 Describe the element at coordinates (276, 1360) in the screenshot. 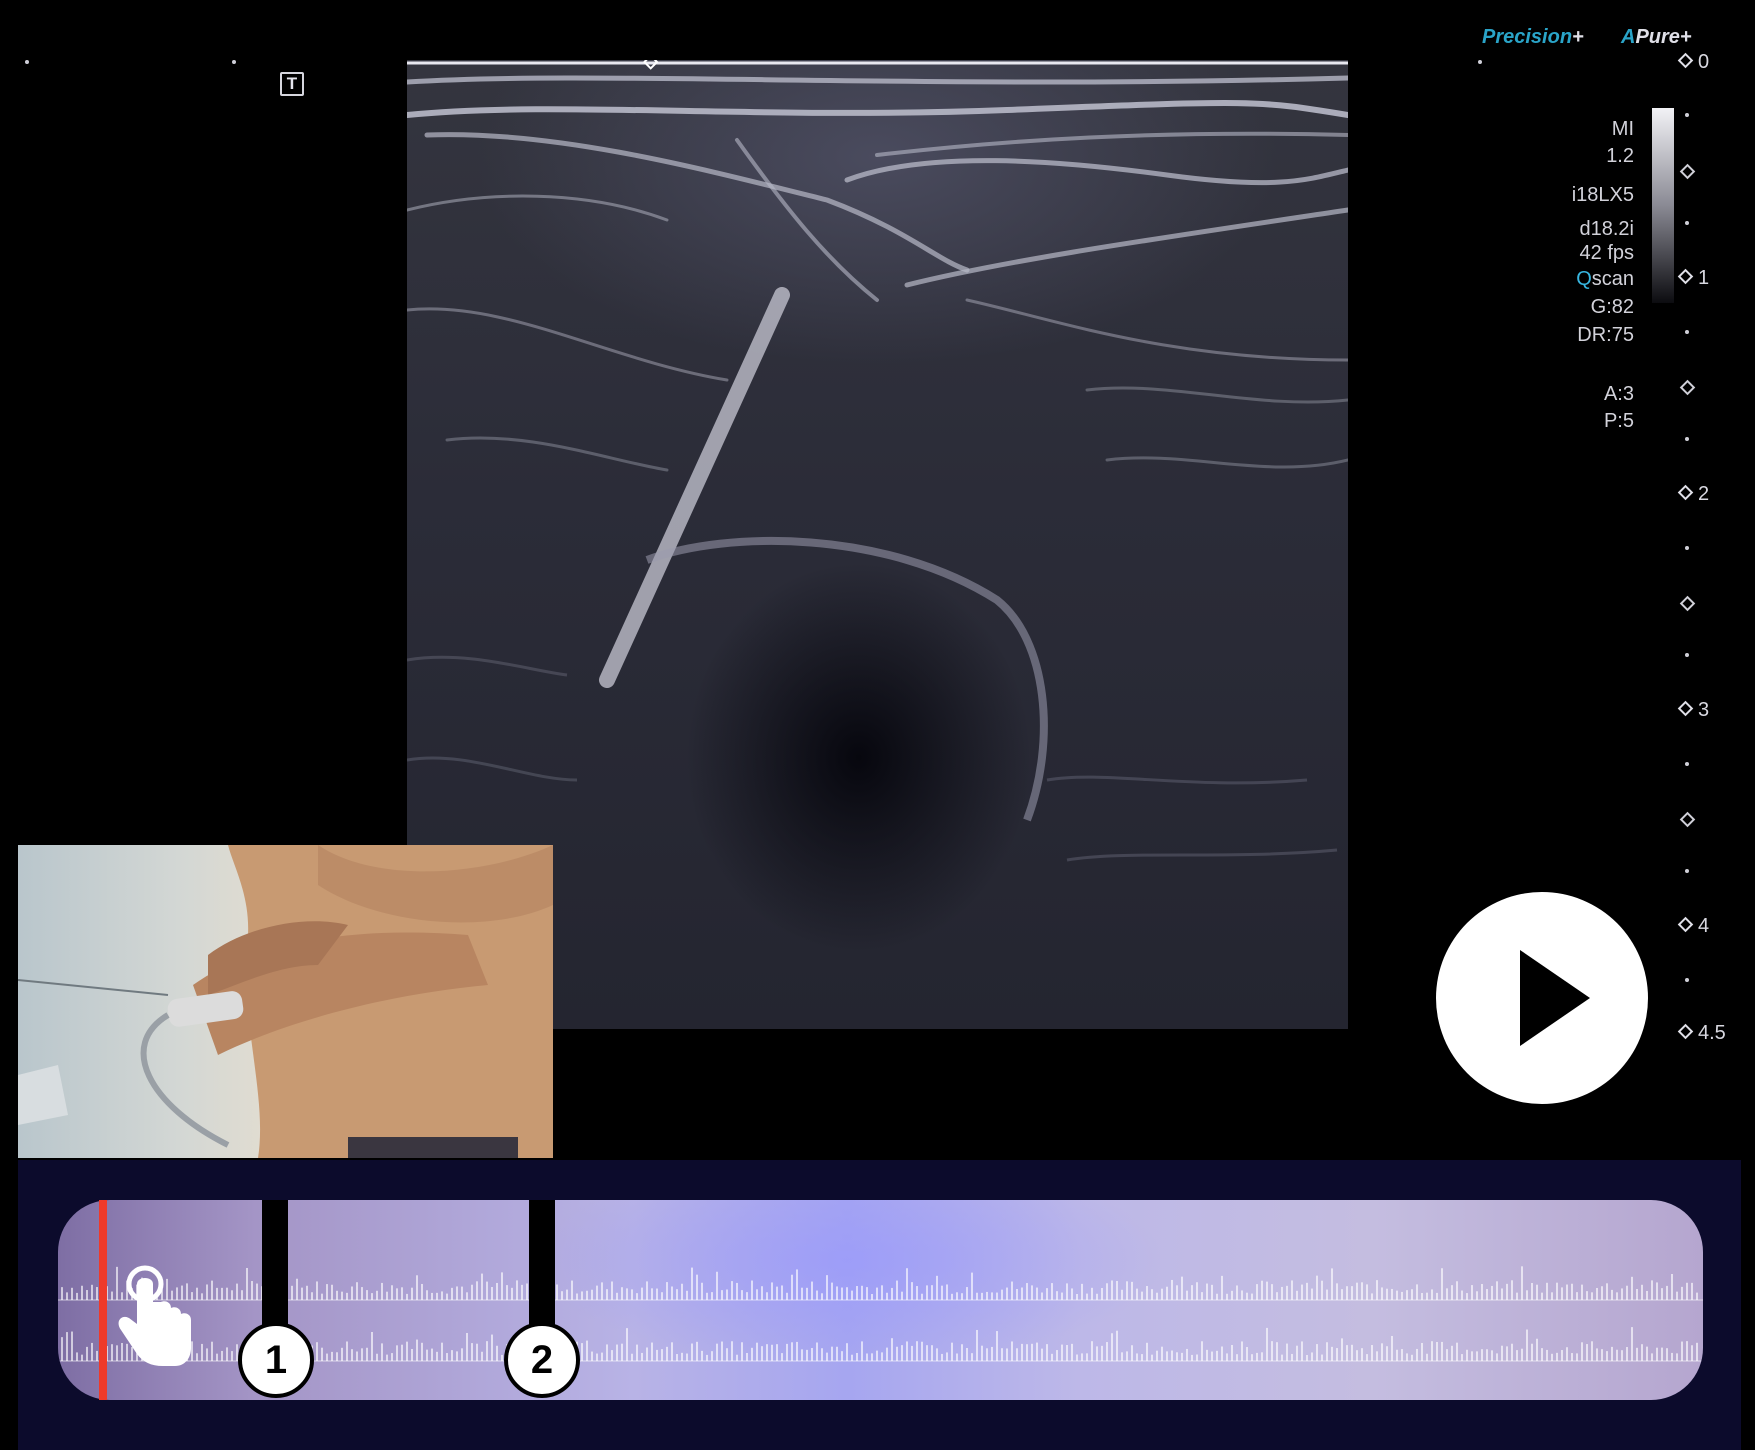

I see `marker-1: 1` at that location.